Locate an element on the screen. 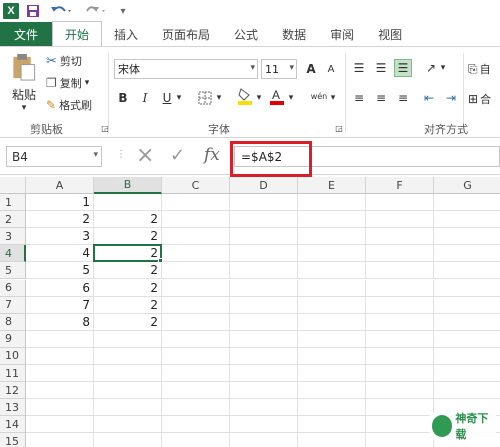 The height and width of the screenshot is (447, 500). cut-button: ✂ 剪切 is located at coordinates (64, 61).